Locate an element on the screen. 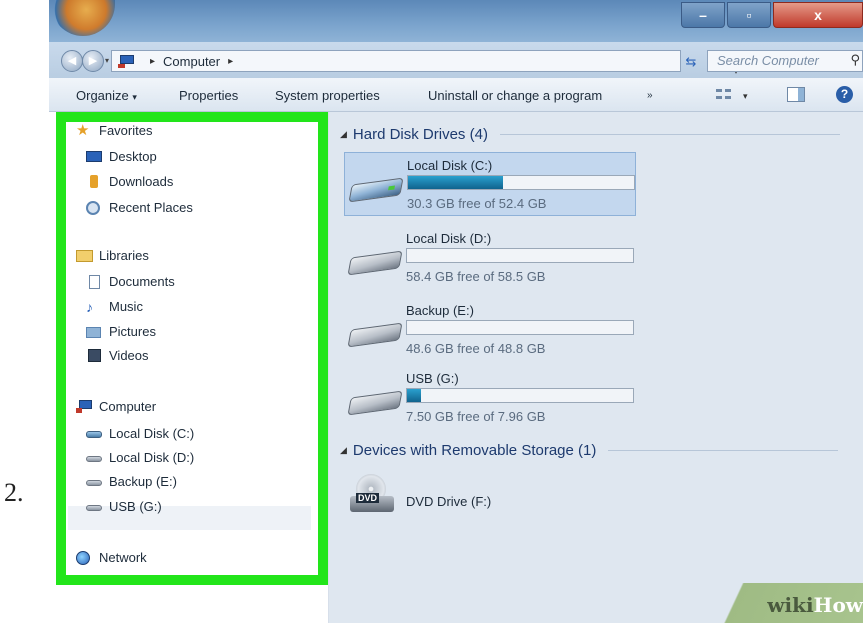  nav-downloads: Downloads is located at coordinates (129, 181).